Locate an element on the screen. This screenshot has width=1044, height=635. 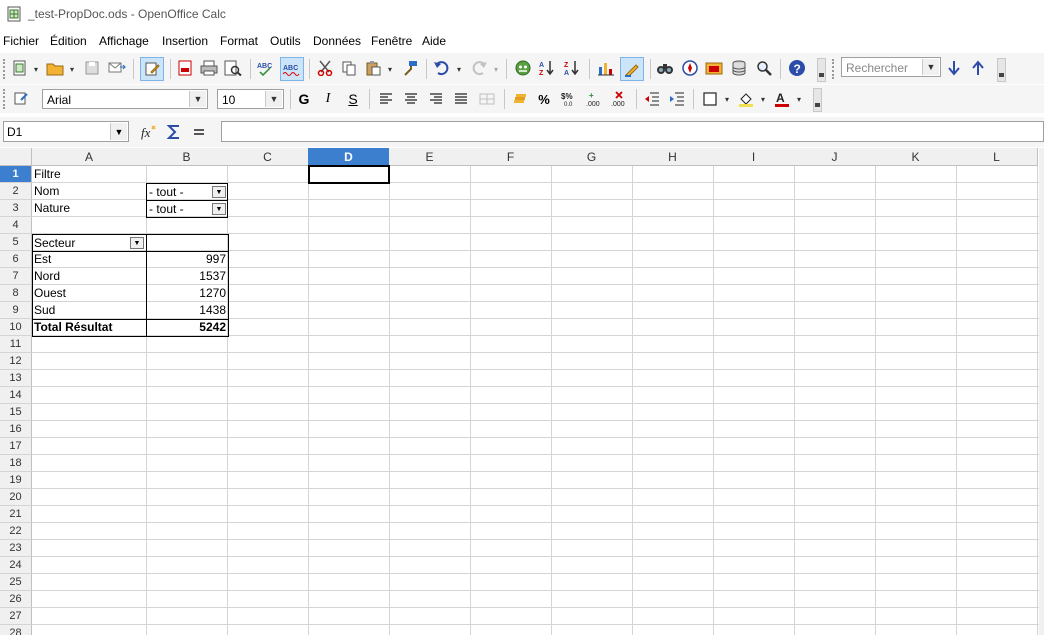
sort-descending-icon: ZA is located at coordinates (572, 68).